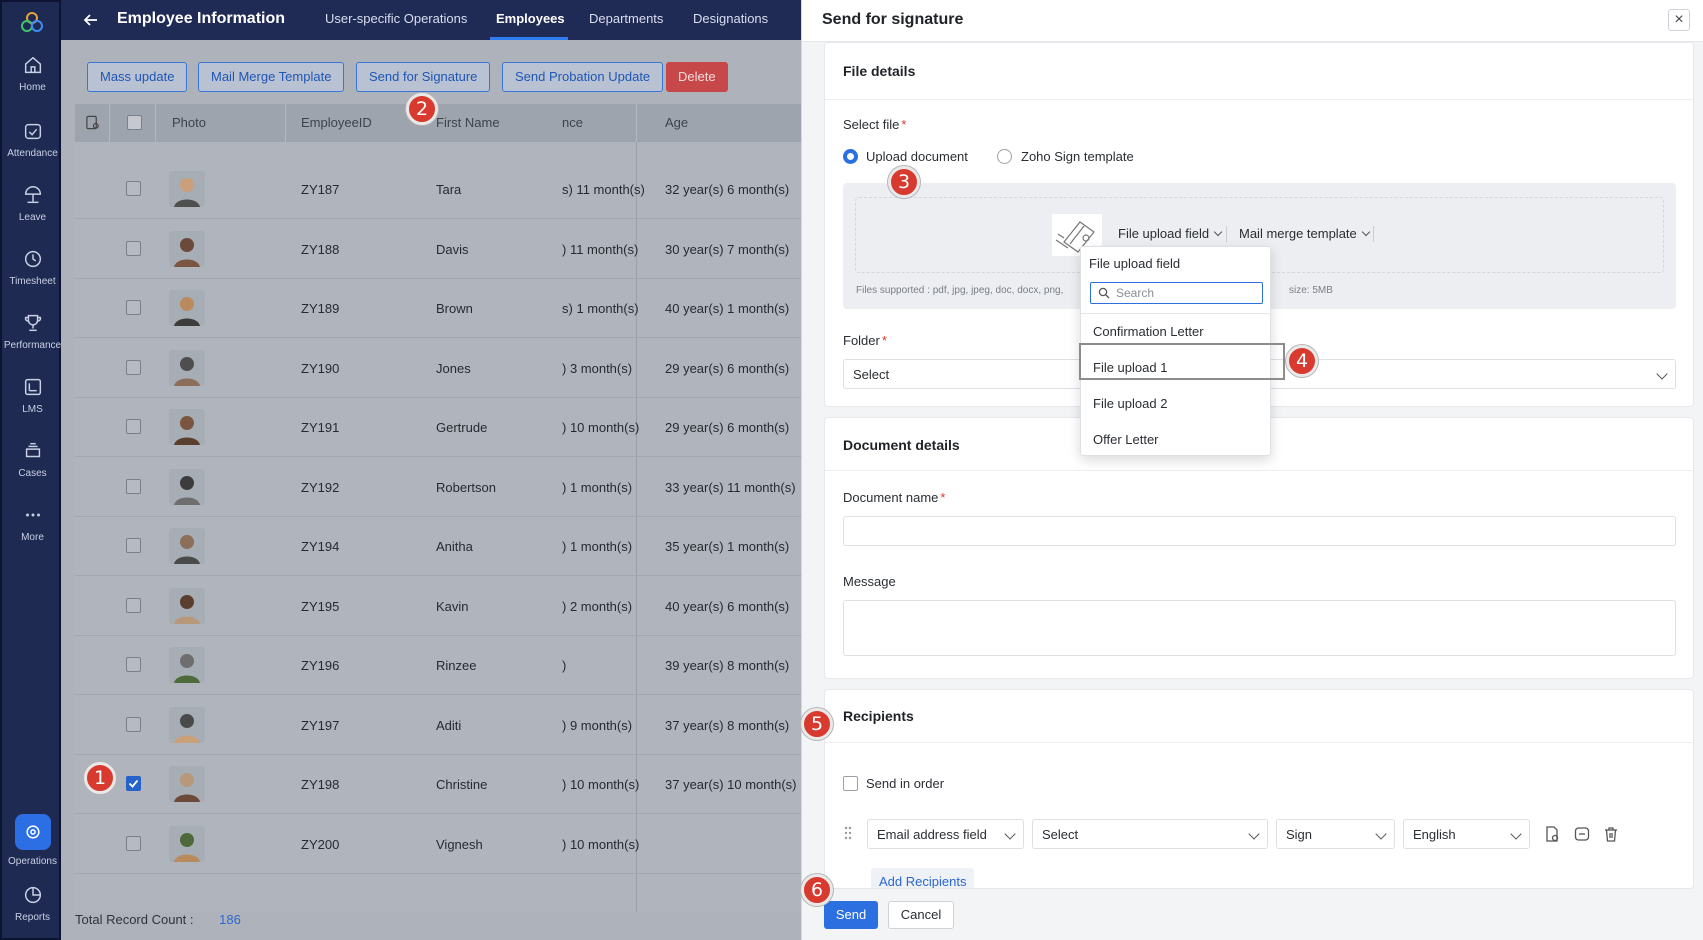  What do you see at coordinates (1170, 233) in the screenshot?
I see `file-upload-field-dropdown: File upload field` at bounding box center [1170, 233].